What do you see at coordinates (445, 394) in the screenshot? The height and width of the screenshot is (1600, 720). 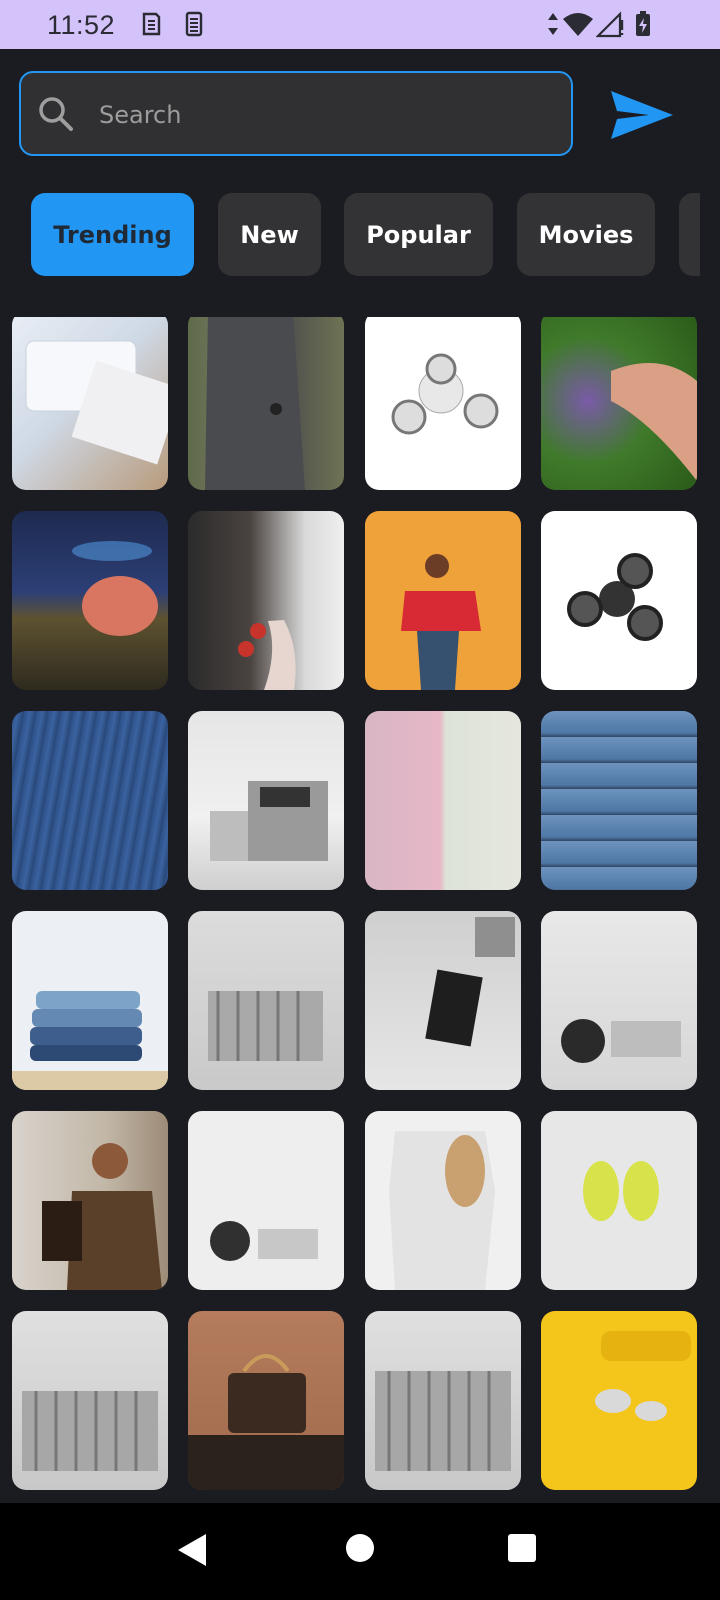 I see `white-fidget-spinner-photo-icon` at bounding box center [445, 394].